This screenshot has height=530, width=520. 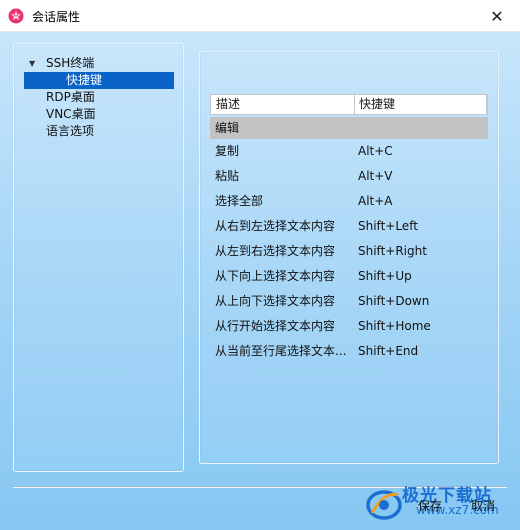 What do you see at coordinates (349, 226) in the screenshot?
I see `table-row: 从右到左选择文本内容 Shift+Left` at bounding box center [349, 226].